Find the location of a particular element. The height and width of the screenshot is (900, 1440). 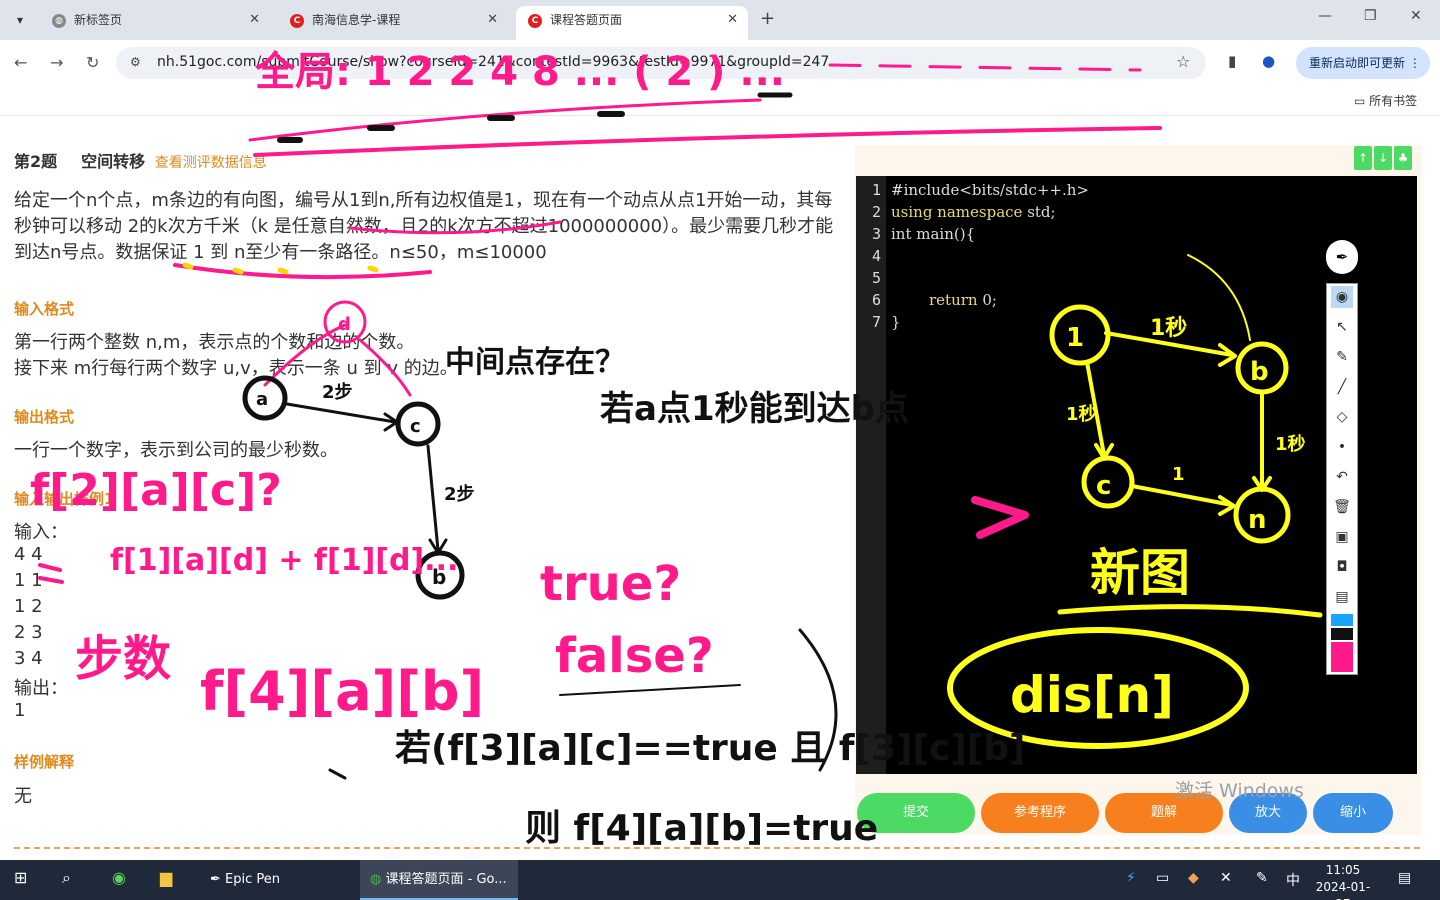

input-format-title: 输入格式 is located at coordinates (44, 309).